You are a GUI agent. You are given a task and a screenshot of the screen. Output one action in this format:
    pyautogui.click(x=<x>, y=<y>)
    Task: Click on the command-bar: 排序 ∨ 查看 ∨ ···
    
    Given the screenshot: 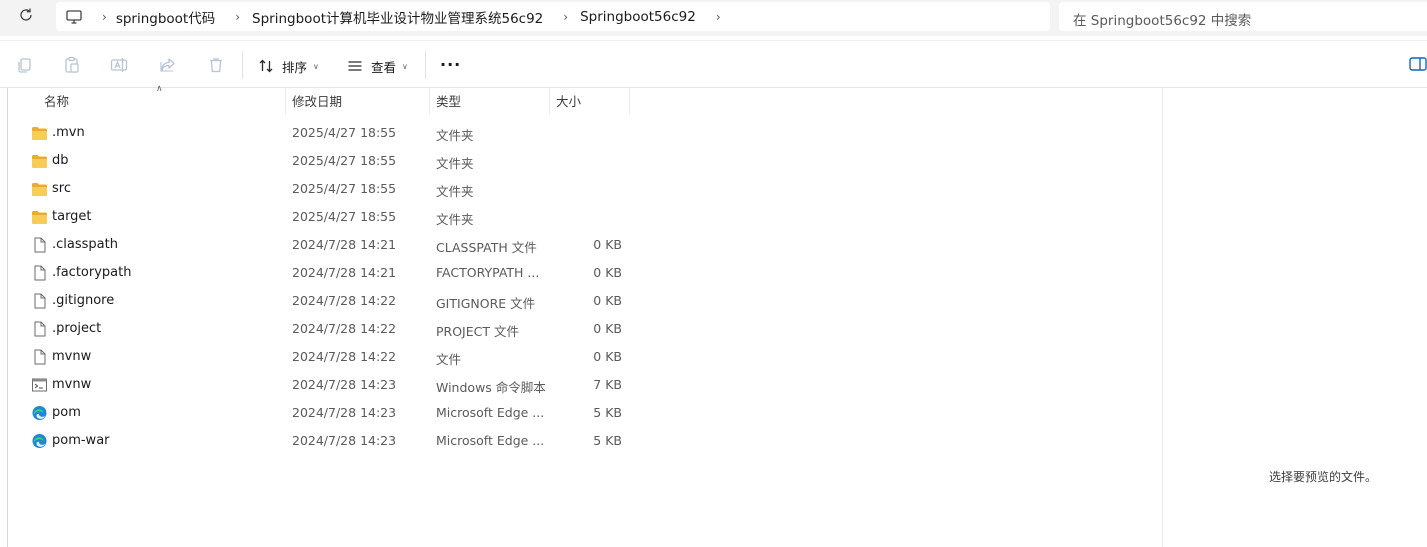 What is the action you would take?
    pyautogui.click(x=713, y=64)
    